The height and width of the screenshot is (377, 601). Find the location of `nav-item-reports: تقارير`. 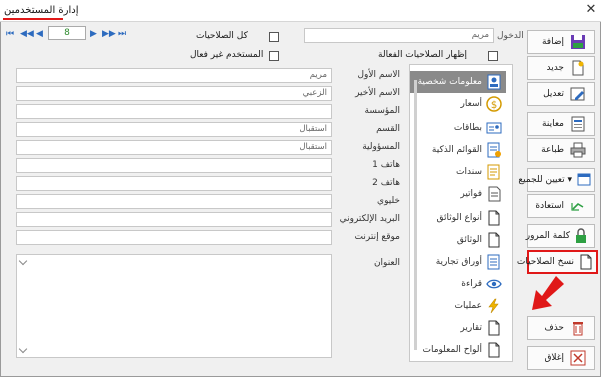

nav-item-reports: تقارير is located at coordinates (458, 328).